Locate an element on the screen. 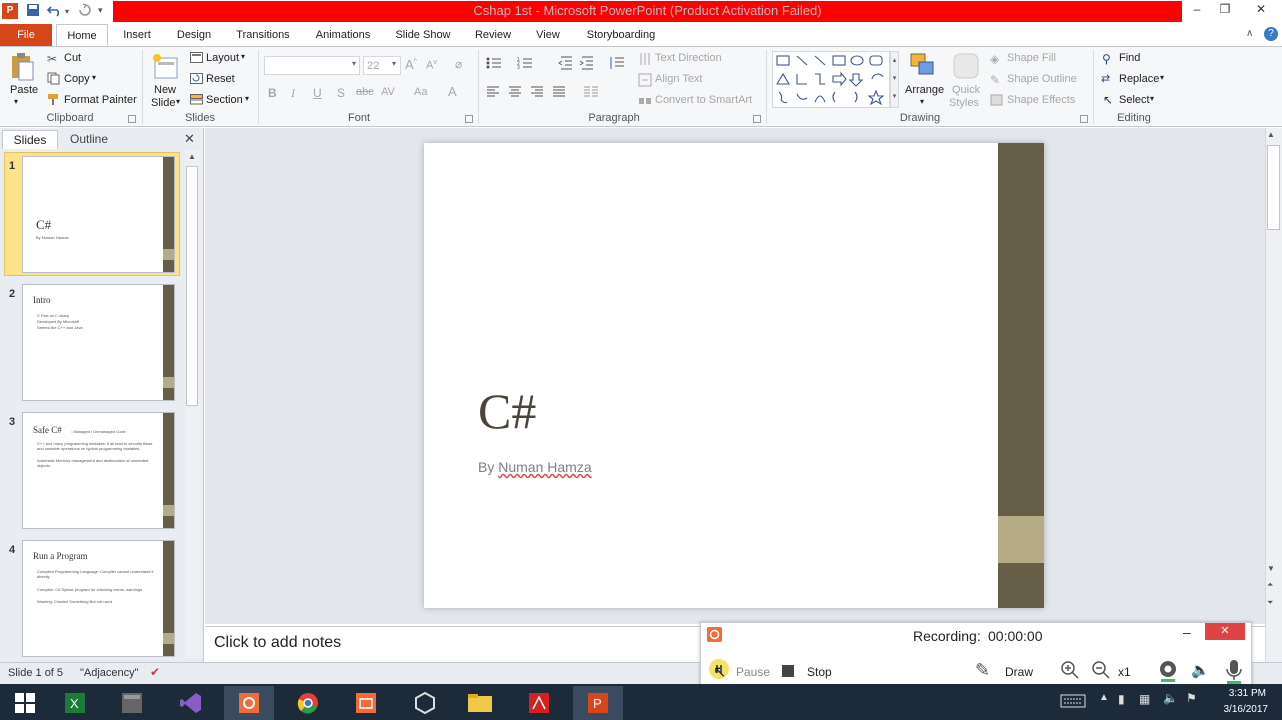  paragraph-launcher-icon is located at coordinates (757, 119).